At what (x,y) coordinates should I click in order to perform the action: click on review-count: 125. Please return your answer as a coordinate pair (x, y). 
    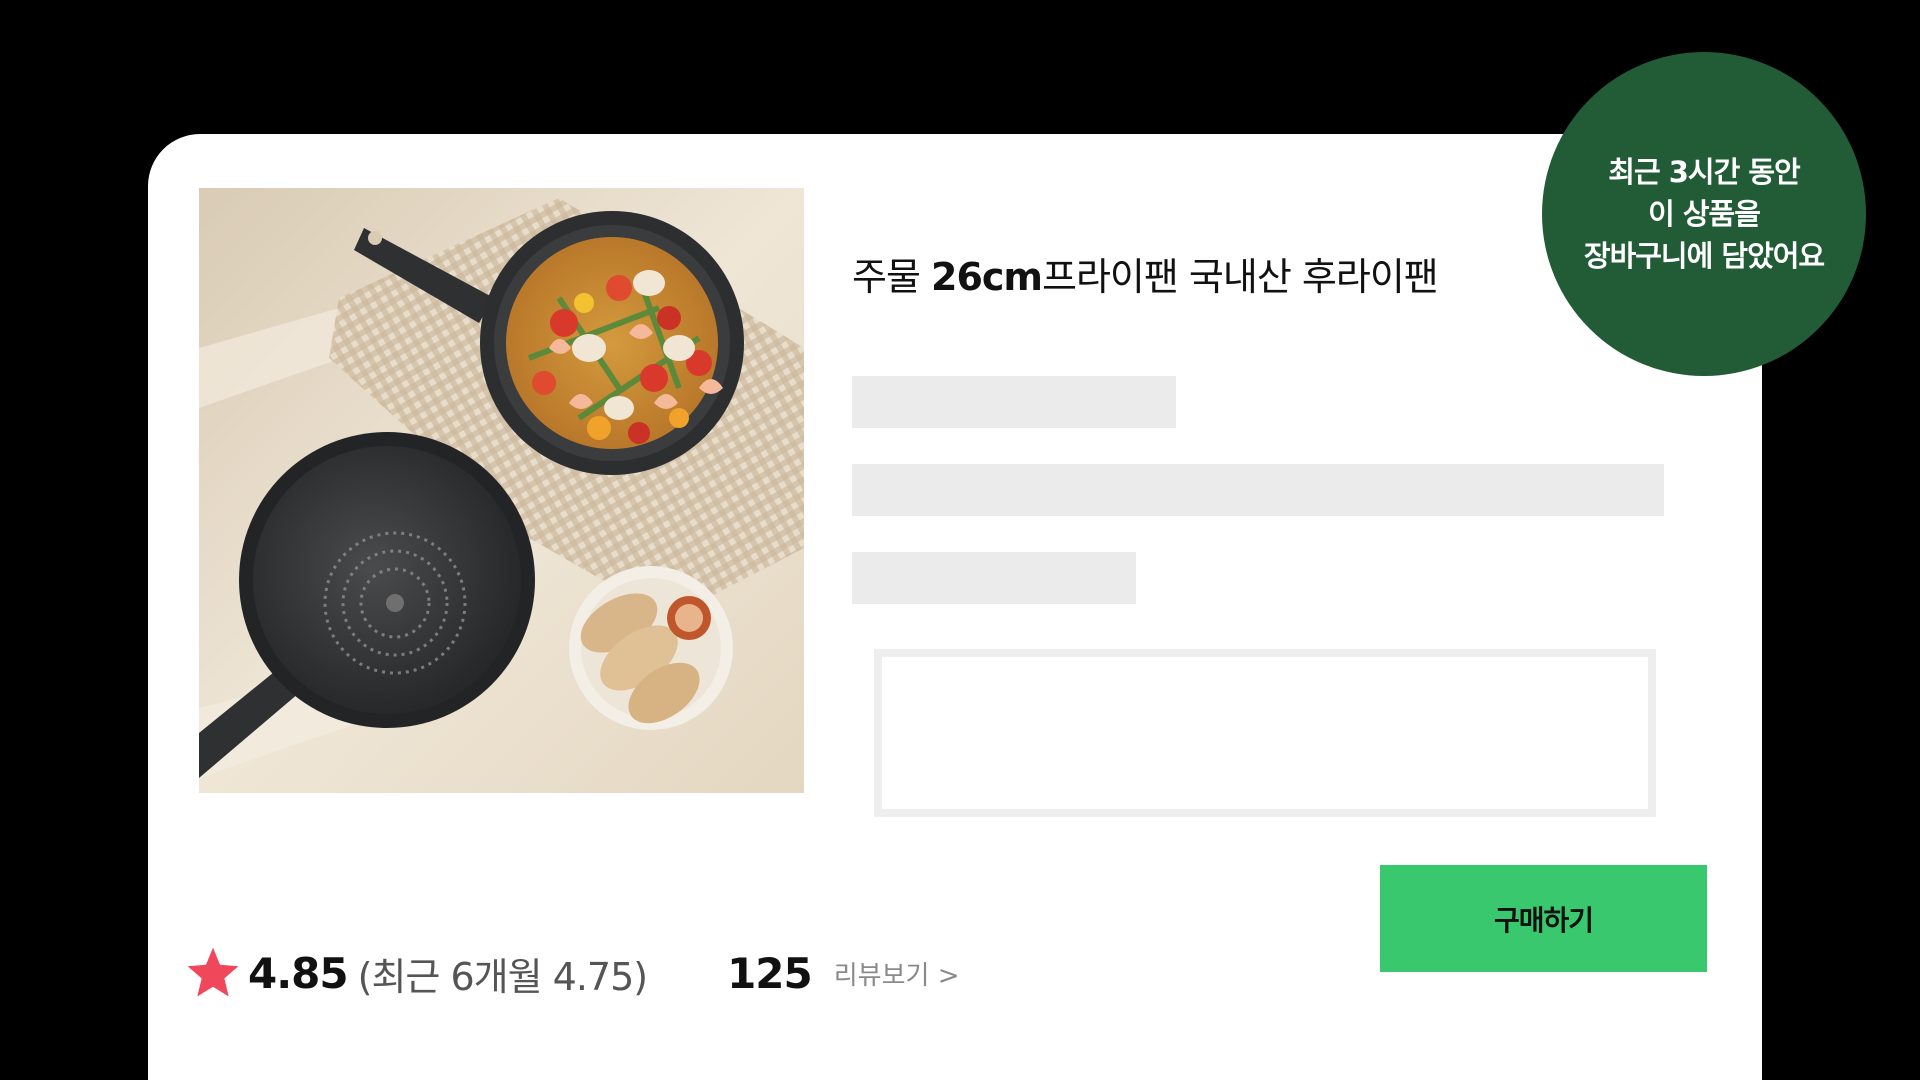
    Looking at the image, I should click on (770, 973).